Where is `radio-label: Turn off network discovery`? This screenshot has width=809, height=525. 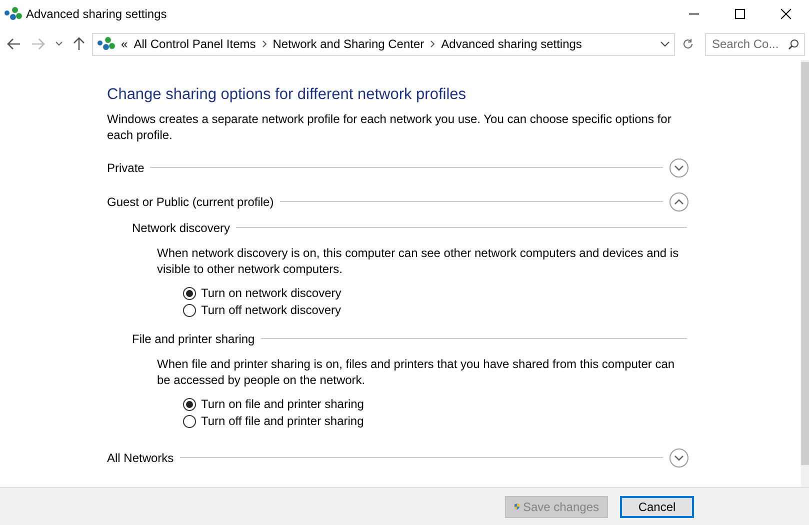
radio-label: Turn off network discovery is located at coordinates (271, 310).